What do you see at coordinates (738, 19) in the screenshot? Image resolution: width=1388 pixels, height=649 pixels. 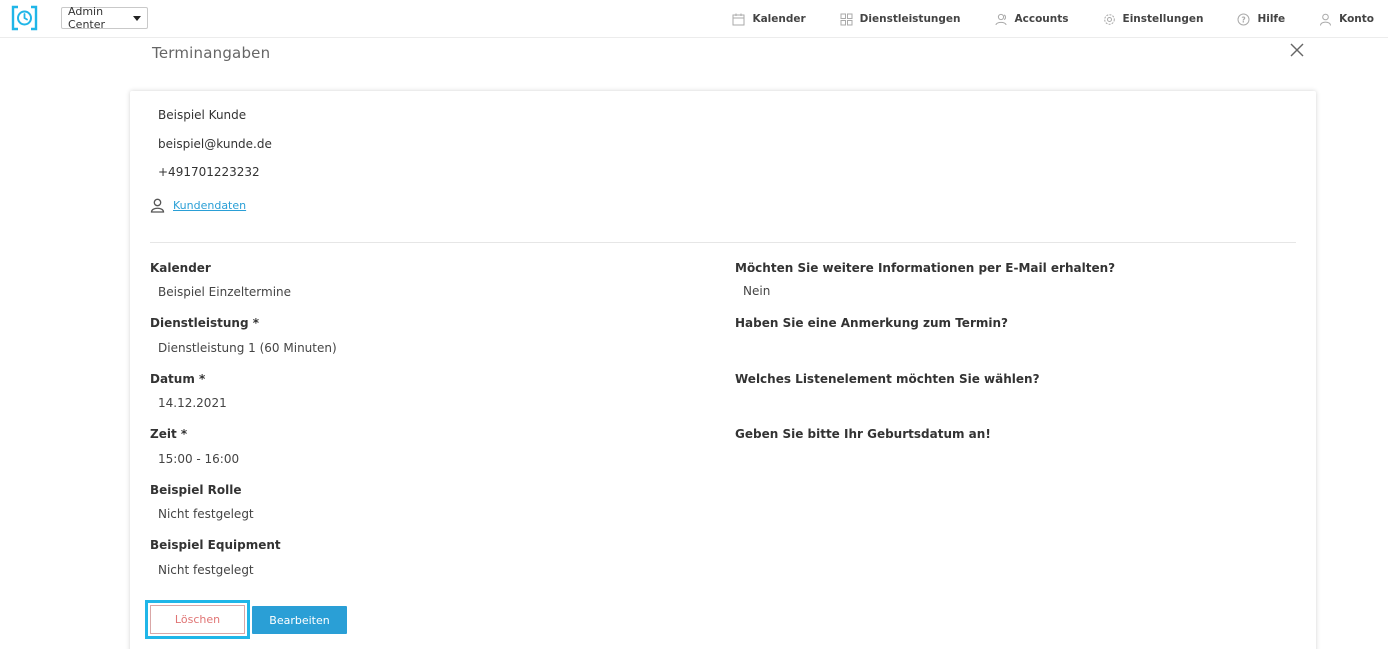 I see `calendar-icon` at bounding box center [738, 19].